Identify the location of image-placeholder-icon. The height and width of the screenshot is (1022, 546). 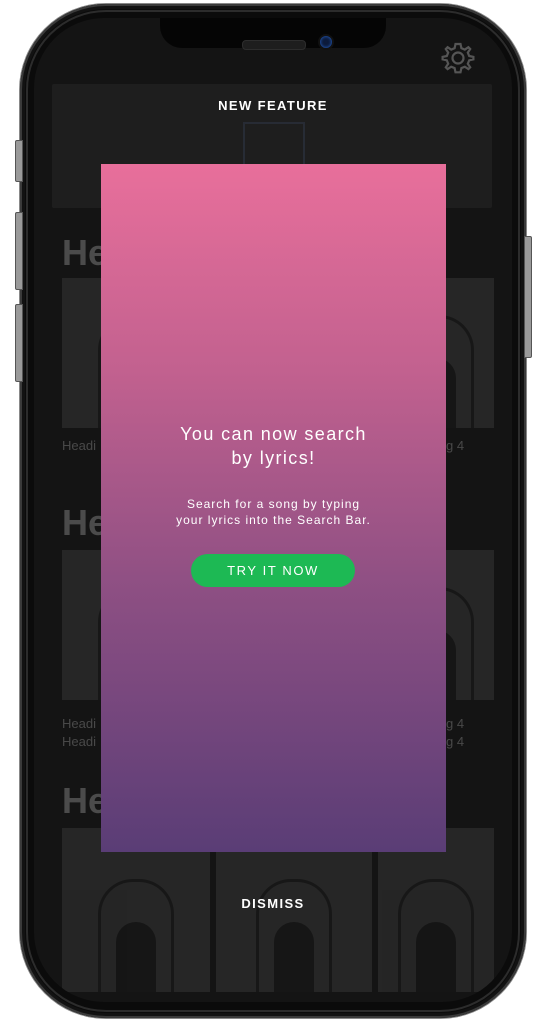
(274, 146).